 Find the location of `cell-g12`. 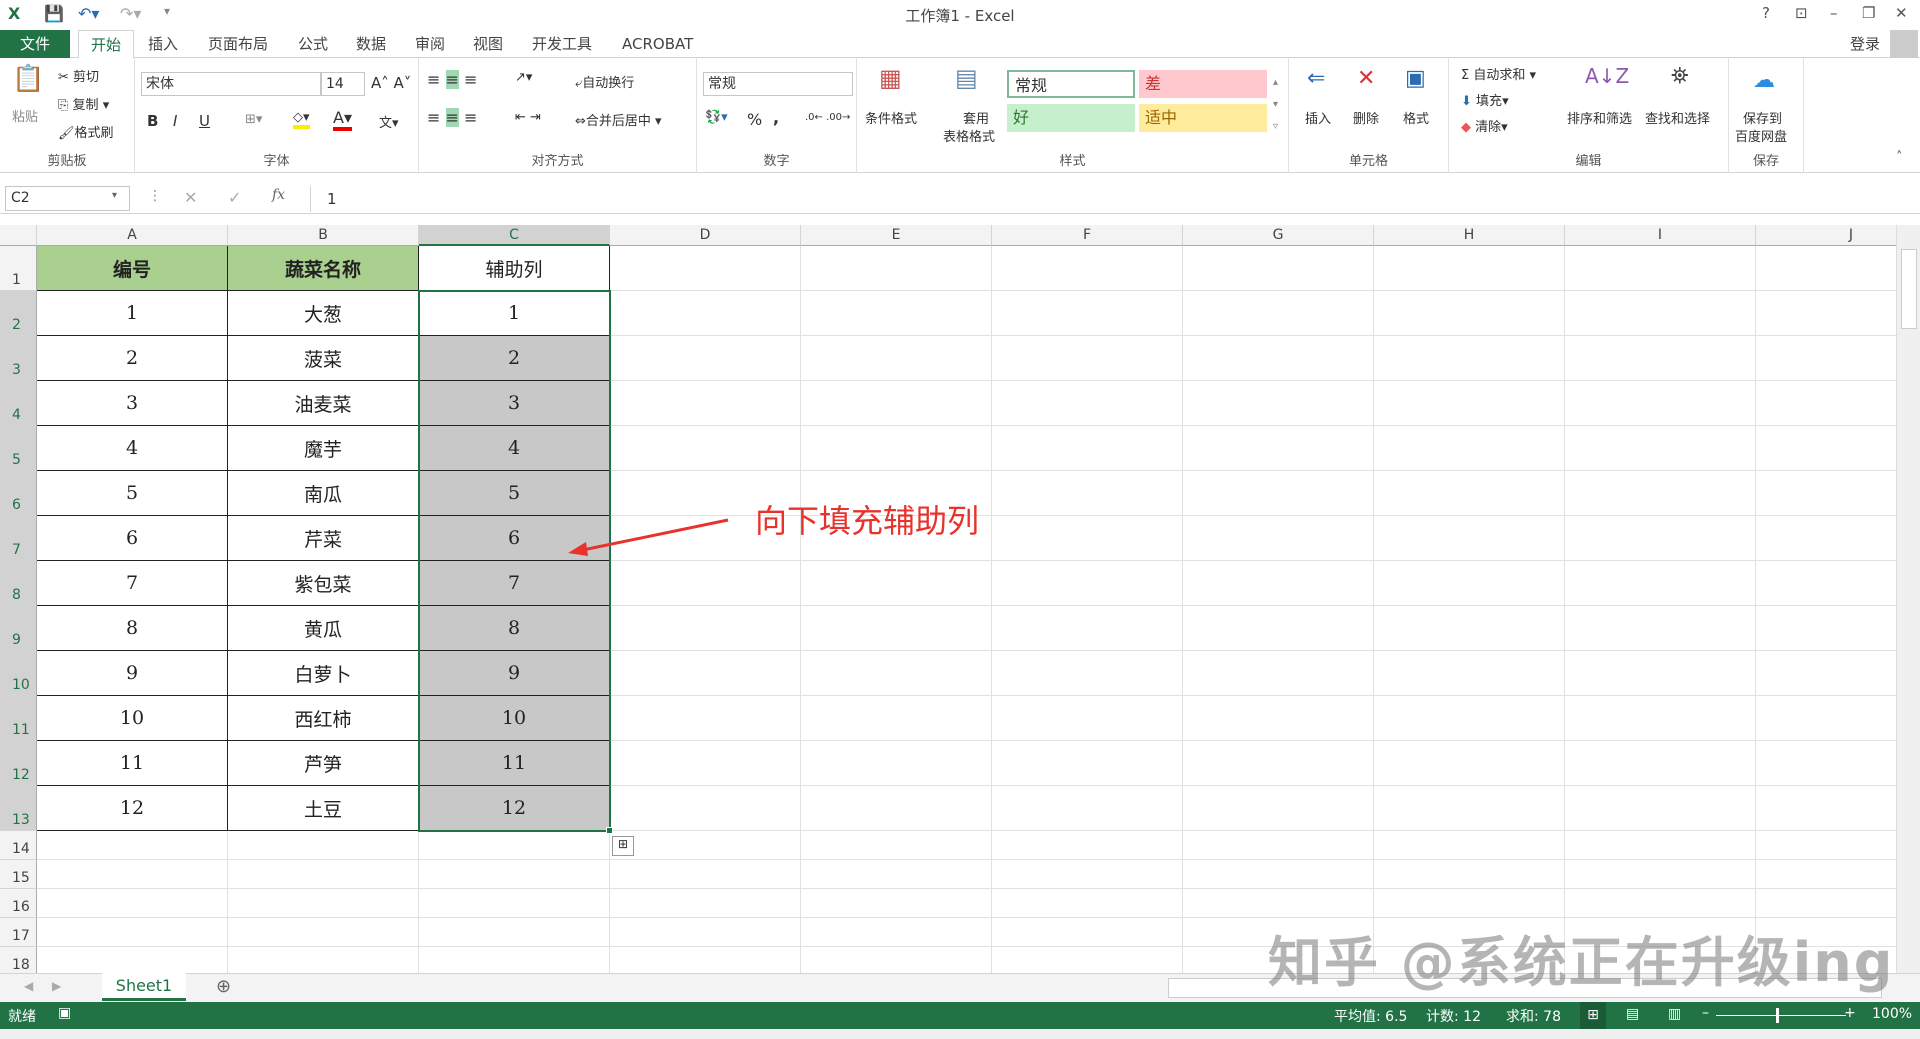

cell-g12 is located at coordinates (1278, 763).